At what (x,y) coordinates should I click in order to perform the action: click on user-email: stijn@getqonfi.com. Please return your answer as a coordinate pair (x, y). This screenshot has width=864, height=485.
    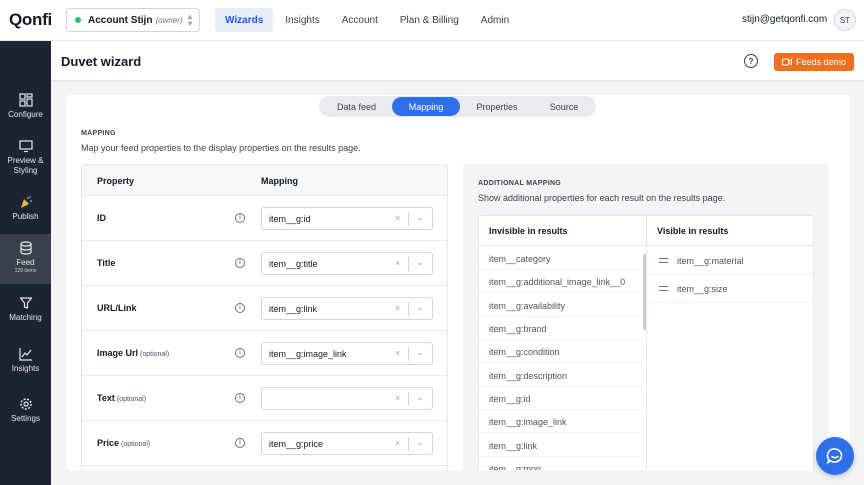
    Looking at the image, I should click on (784, 19).